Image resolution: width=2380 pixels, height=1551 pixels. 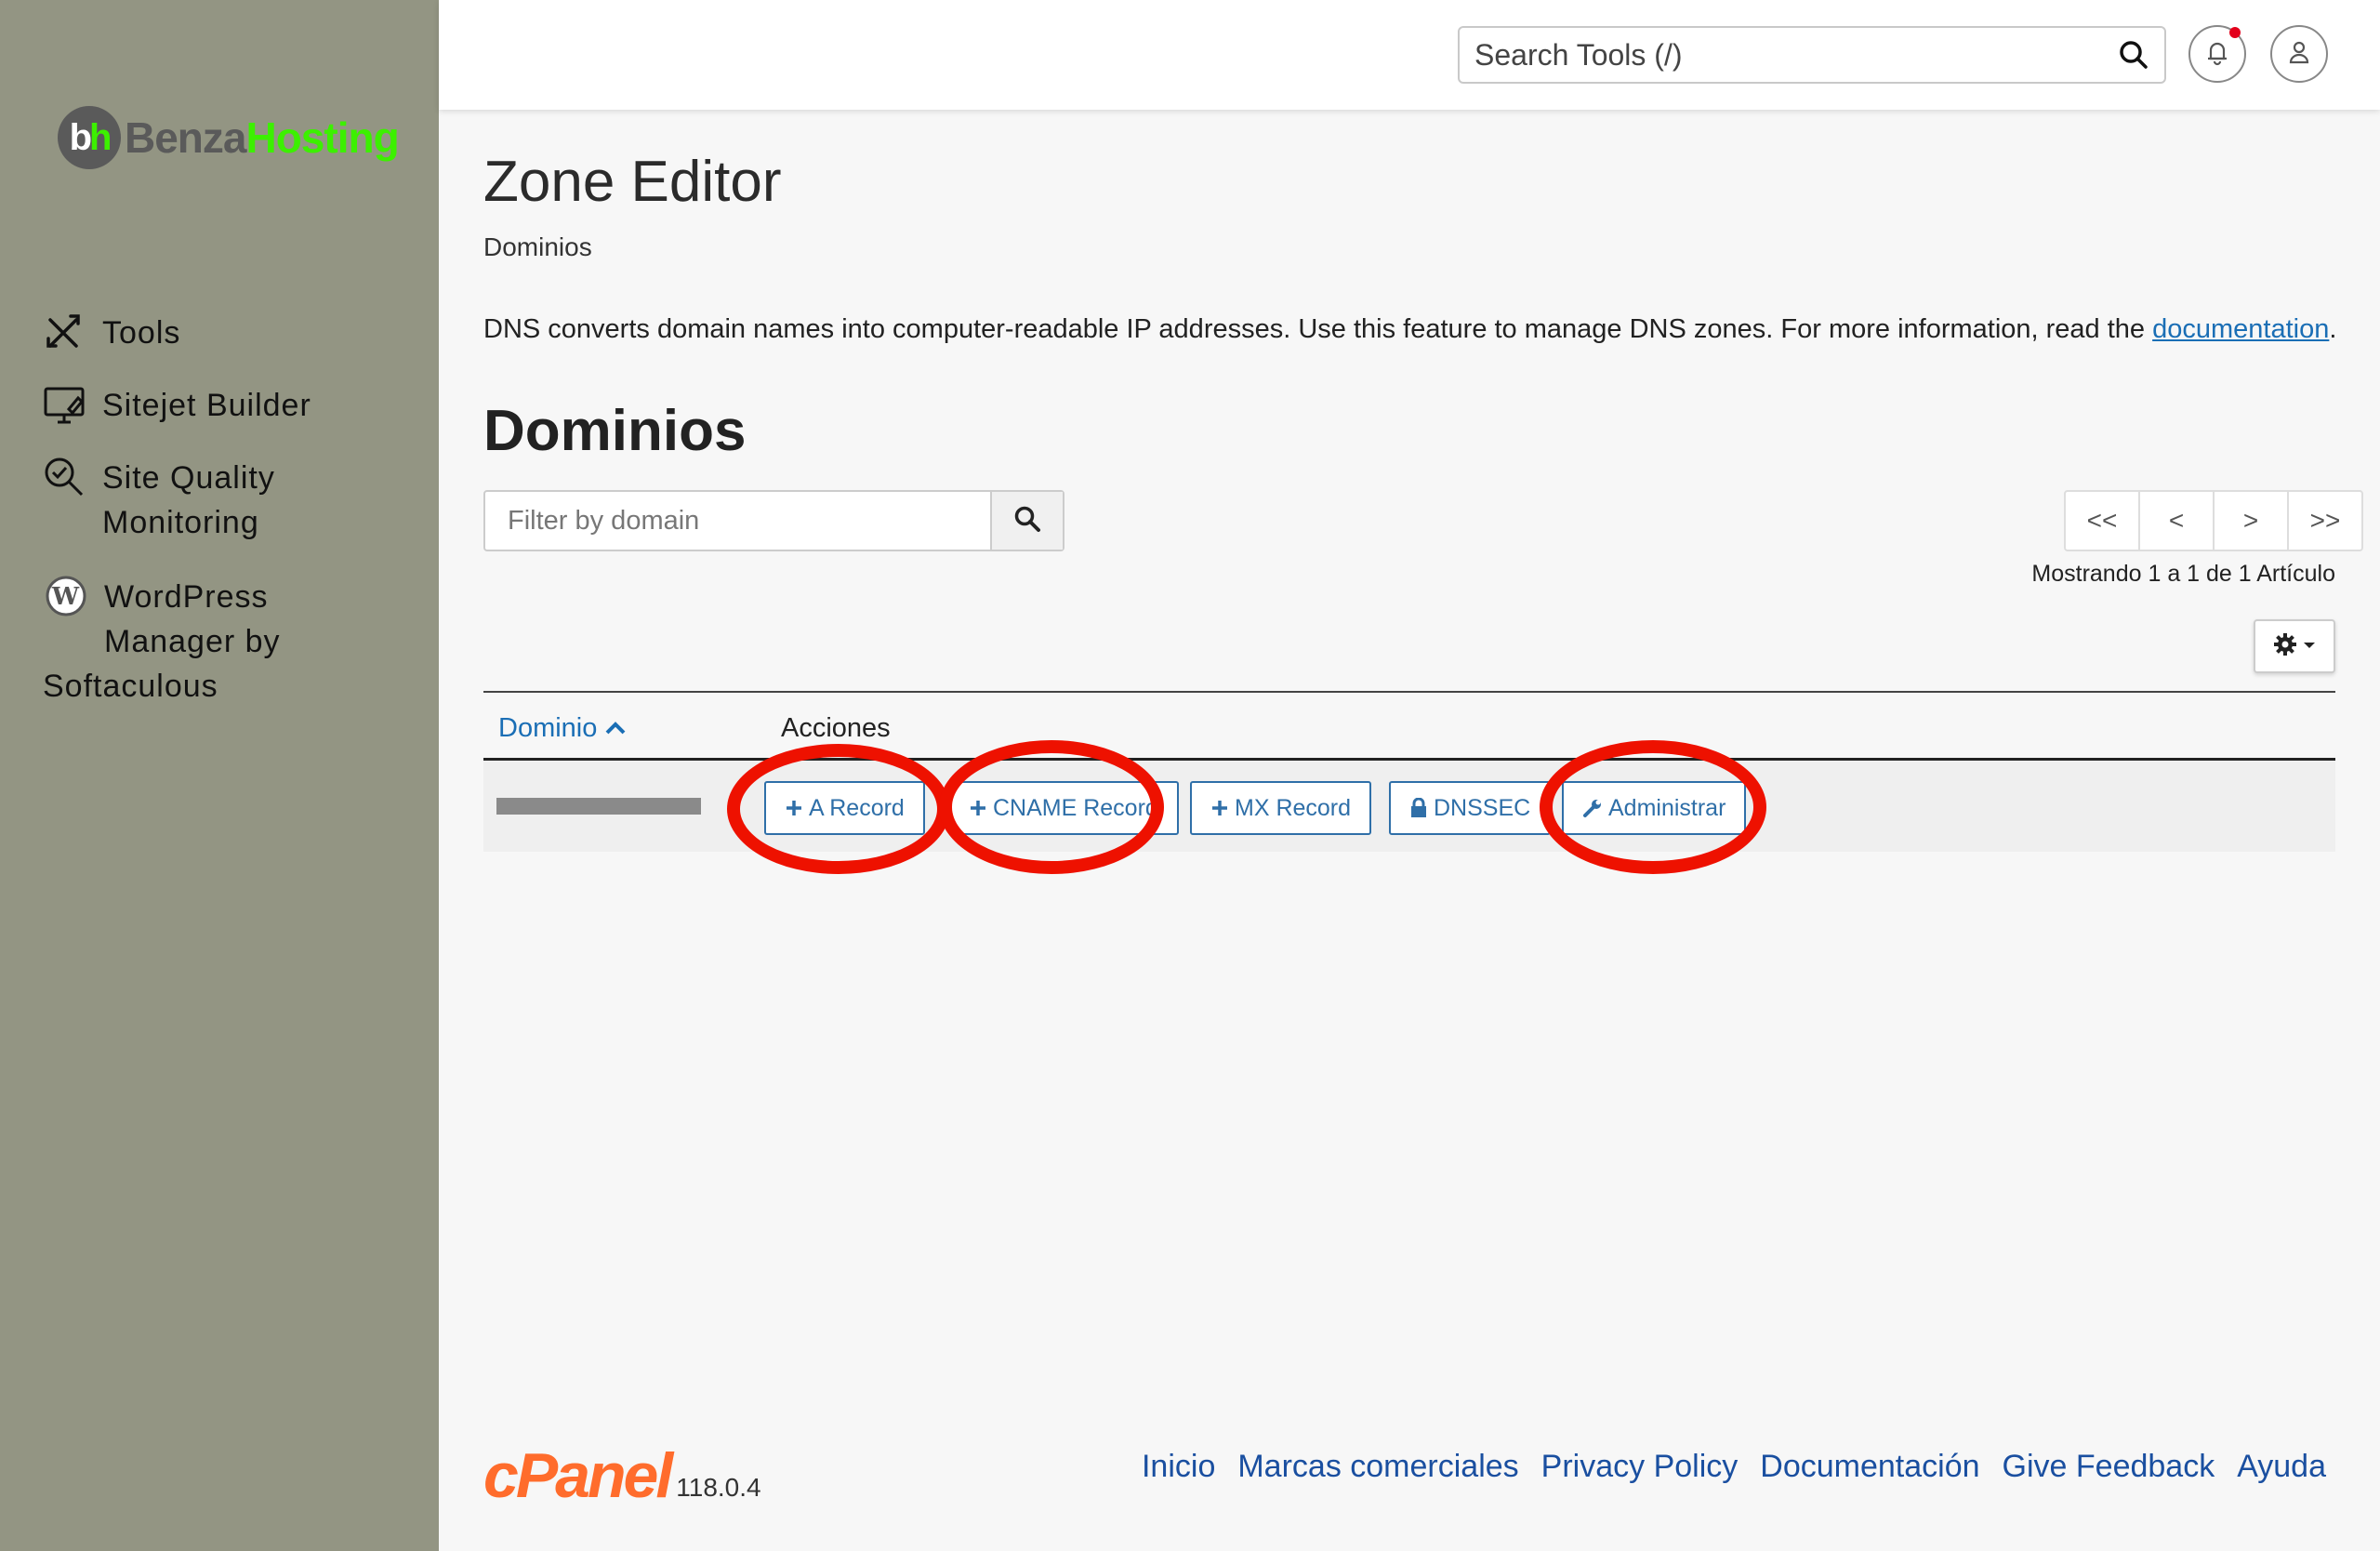 What do you see at coordinates (130, 686) in the screenshot?
I see `sidebar-item-label-line3: Softaculous` at bounding box center [130, 686].